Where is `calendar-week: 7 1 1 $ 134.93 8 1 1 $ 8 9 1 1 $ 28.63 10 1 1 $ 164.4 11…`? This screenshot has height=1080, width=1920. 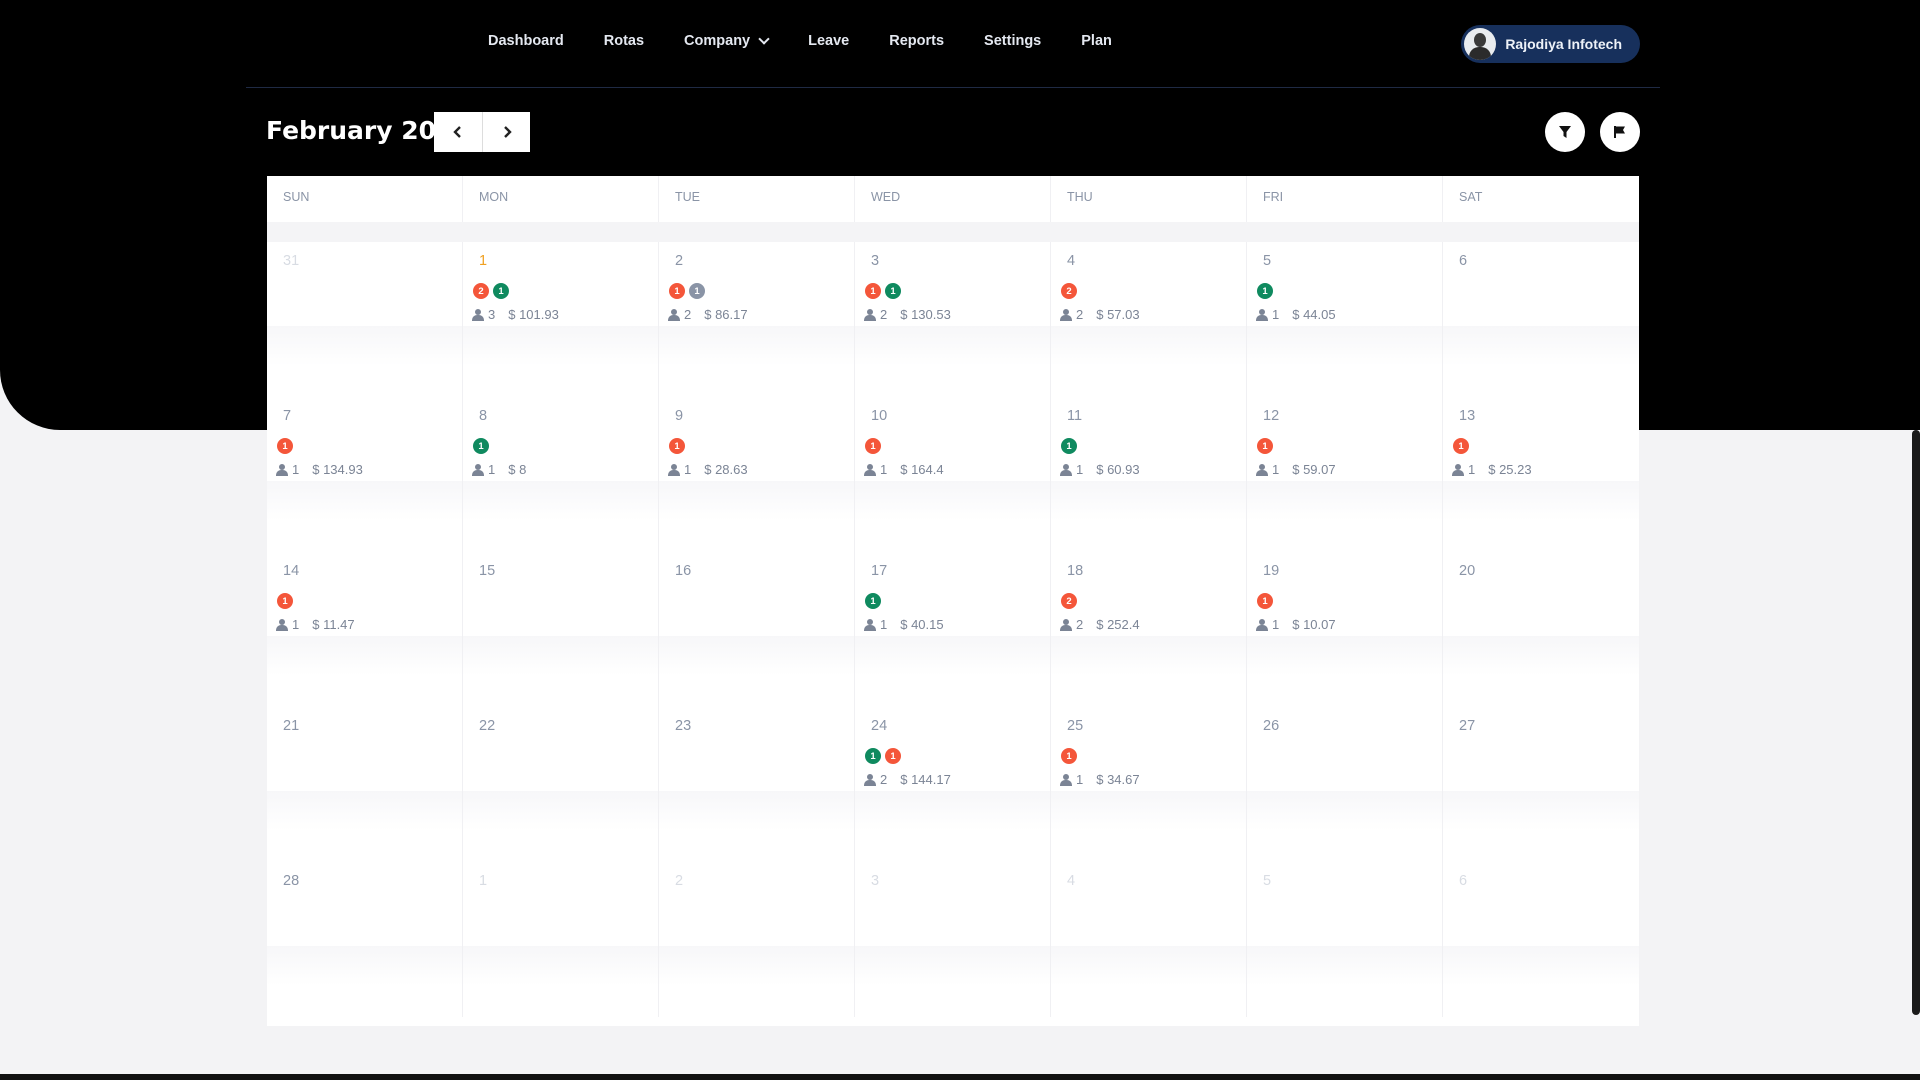 calendar-week: 7 1 1 $ 134.93 8 1 1 $ 8 9 1 1 $ 28.63 10 1 1 $ 164.4 11… is located at coordinates (953, 474).